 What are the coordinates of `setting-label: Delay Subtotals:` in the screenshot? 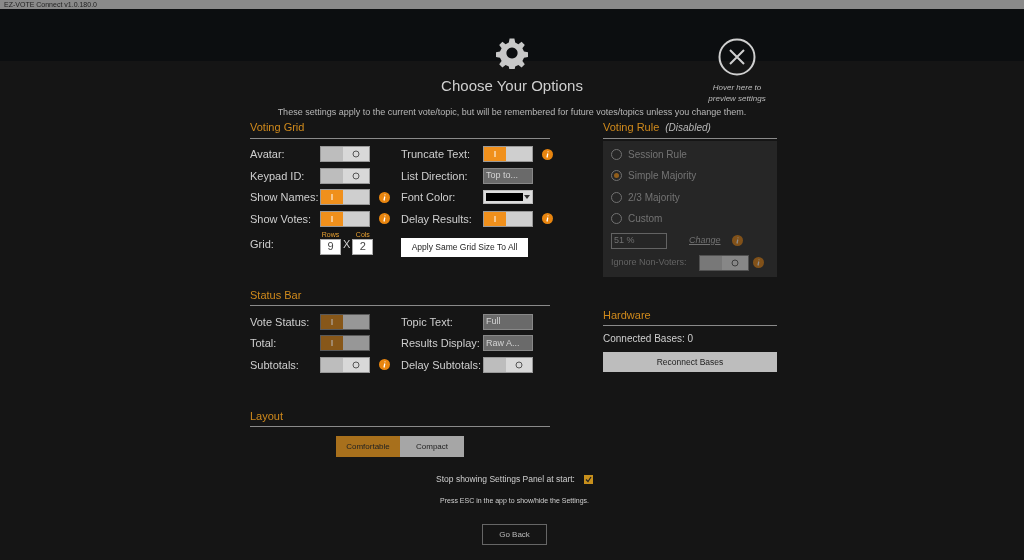 It's located at (442, 365).